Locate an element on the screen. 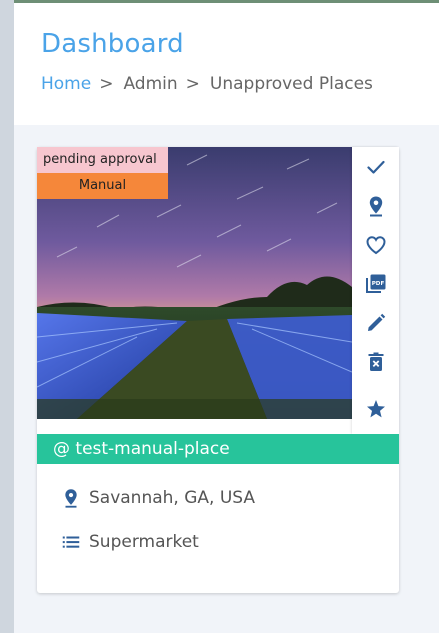 The image size is (439, 633). category-text: Supermarket is located at coordinates (144, 542).